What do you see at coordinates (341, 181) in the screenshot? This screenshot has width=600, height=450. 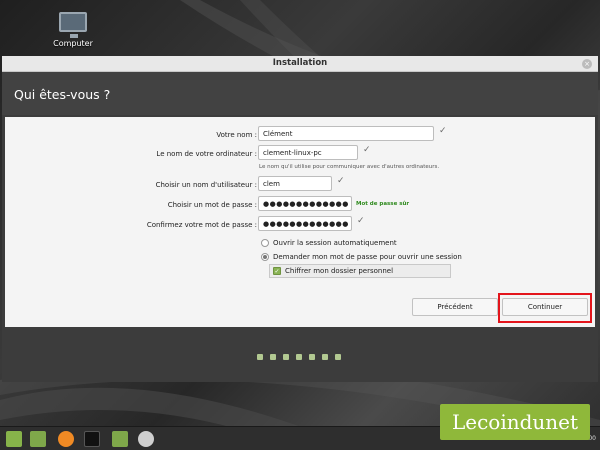 I see `username-valid-check-icon: ✓` at bounding box center [341, 181].